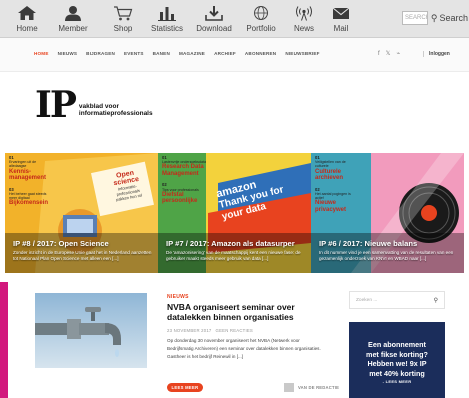 The width and height of the screenshot is (469, 398). What do you see at coordinates (368, 243) in the screenshot?
I see `feature-title: IP #6 / 2017: Nieuwe balans` at bounding box center [368, 243].